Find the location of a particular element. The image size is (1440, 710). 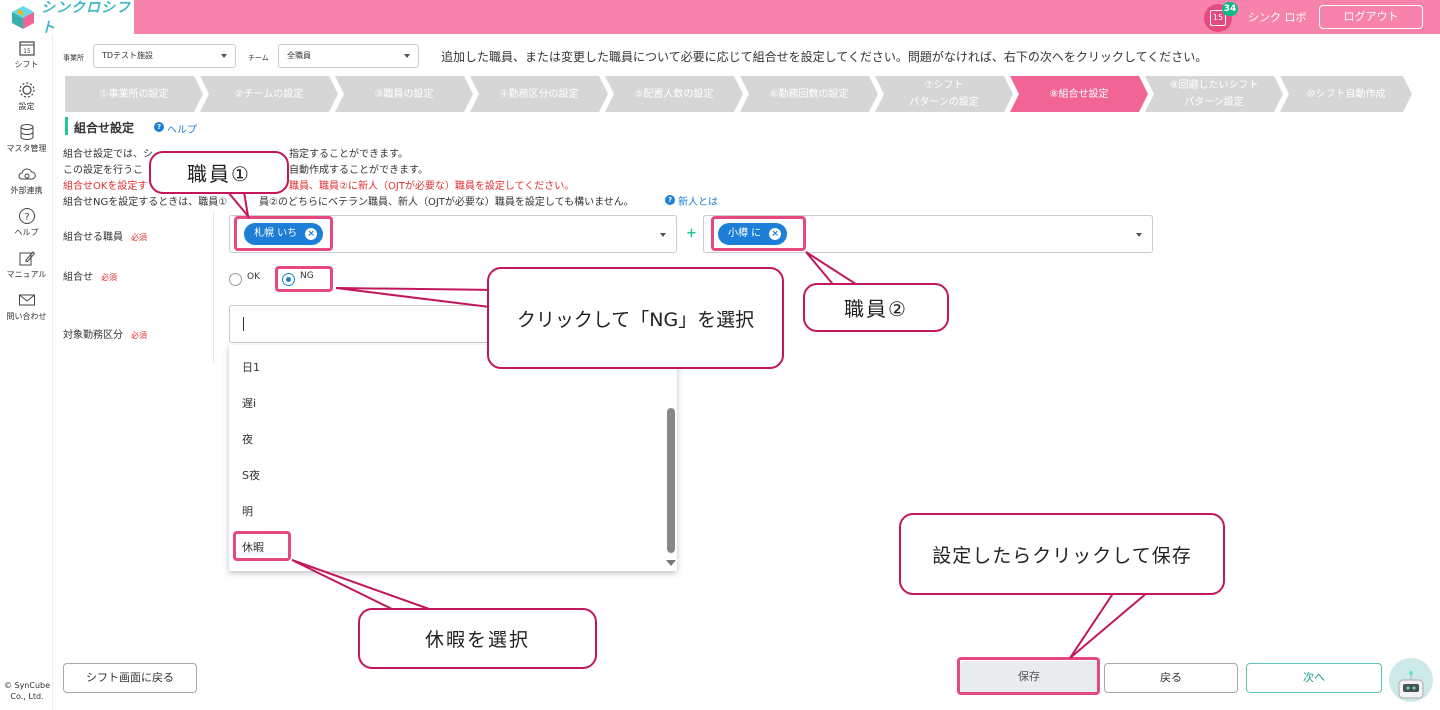

step-1: ①事業所の設定 is located at coordinates (134, 94).